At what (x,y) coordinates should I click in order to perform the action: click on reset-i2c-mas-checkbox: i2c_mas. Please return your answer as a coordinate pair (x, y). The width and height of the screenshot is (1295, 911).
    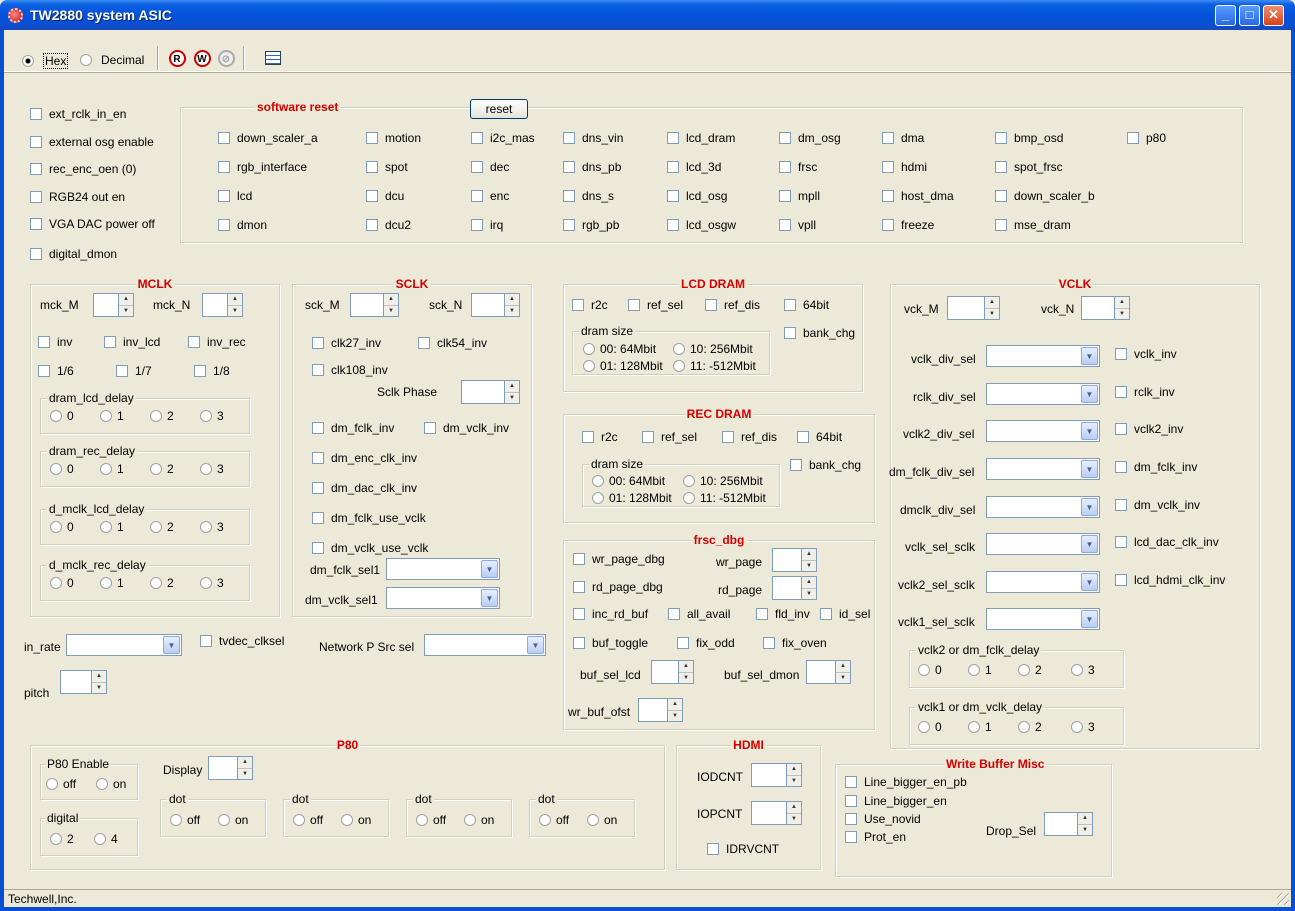
    Looking at the image, I should click on (503, 138).